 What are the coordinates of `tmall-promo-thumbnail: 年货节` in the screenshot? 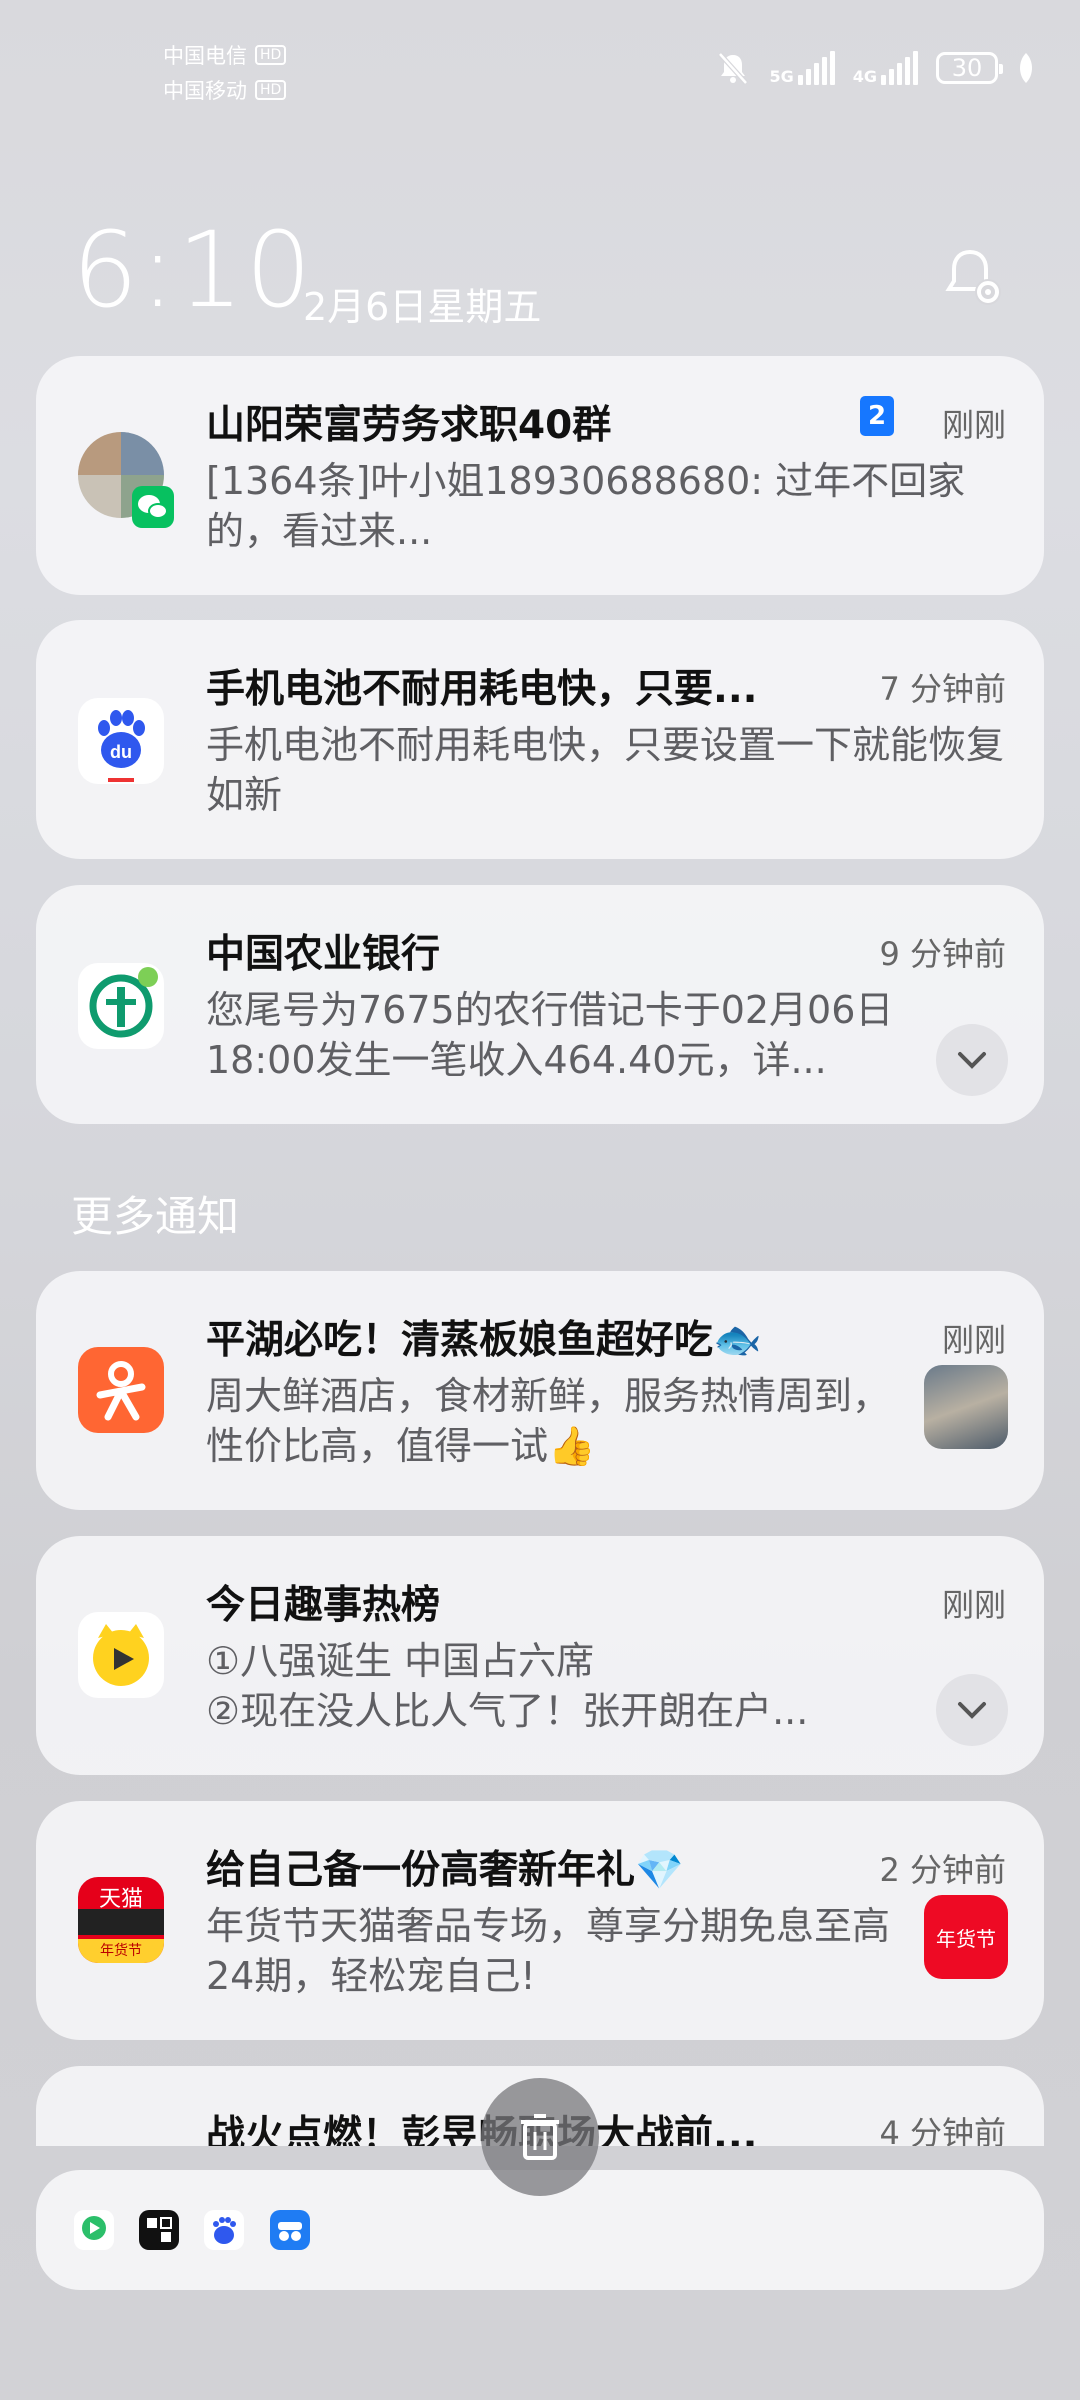 It's located at (966, 1937).